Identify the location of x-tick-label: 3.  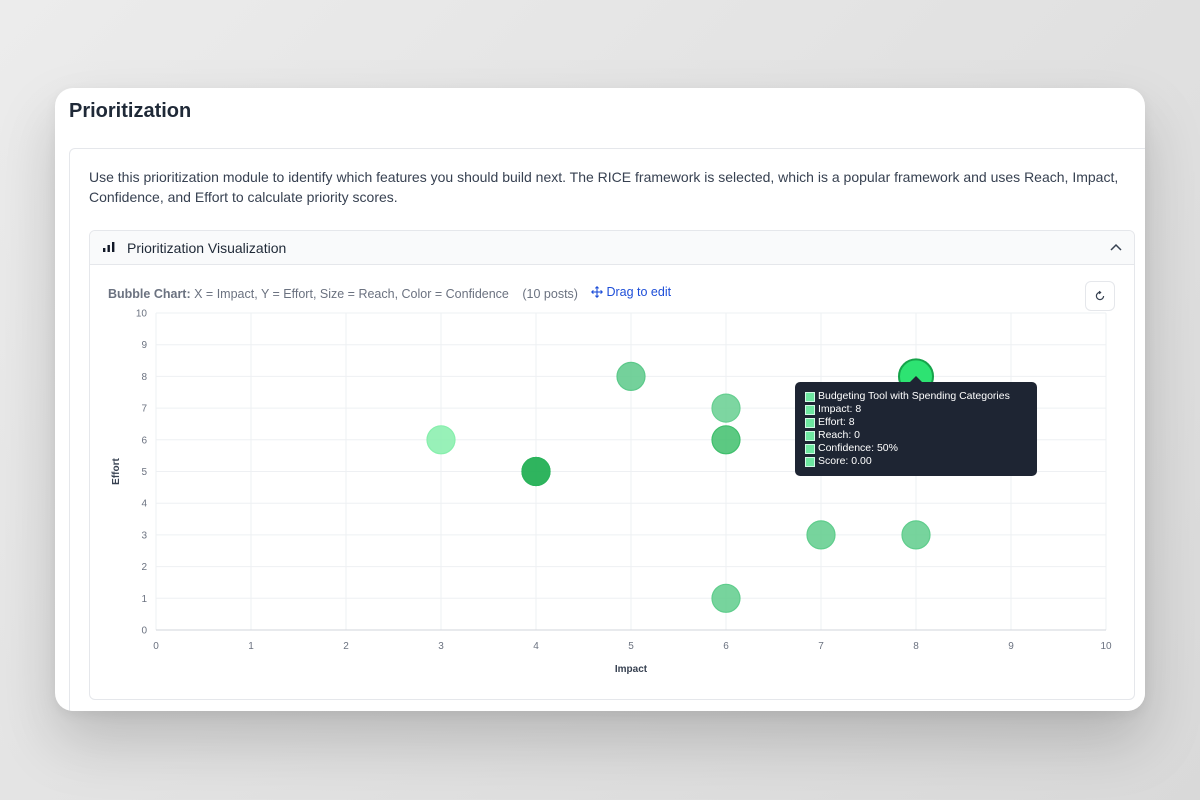
(441, 646).